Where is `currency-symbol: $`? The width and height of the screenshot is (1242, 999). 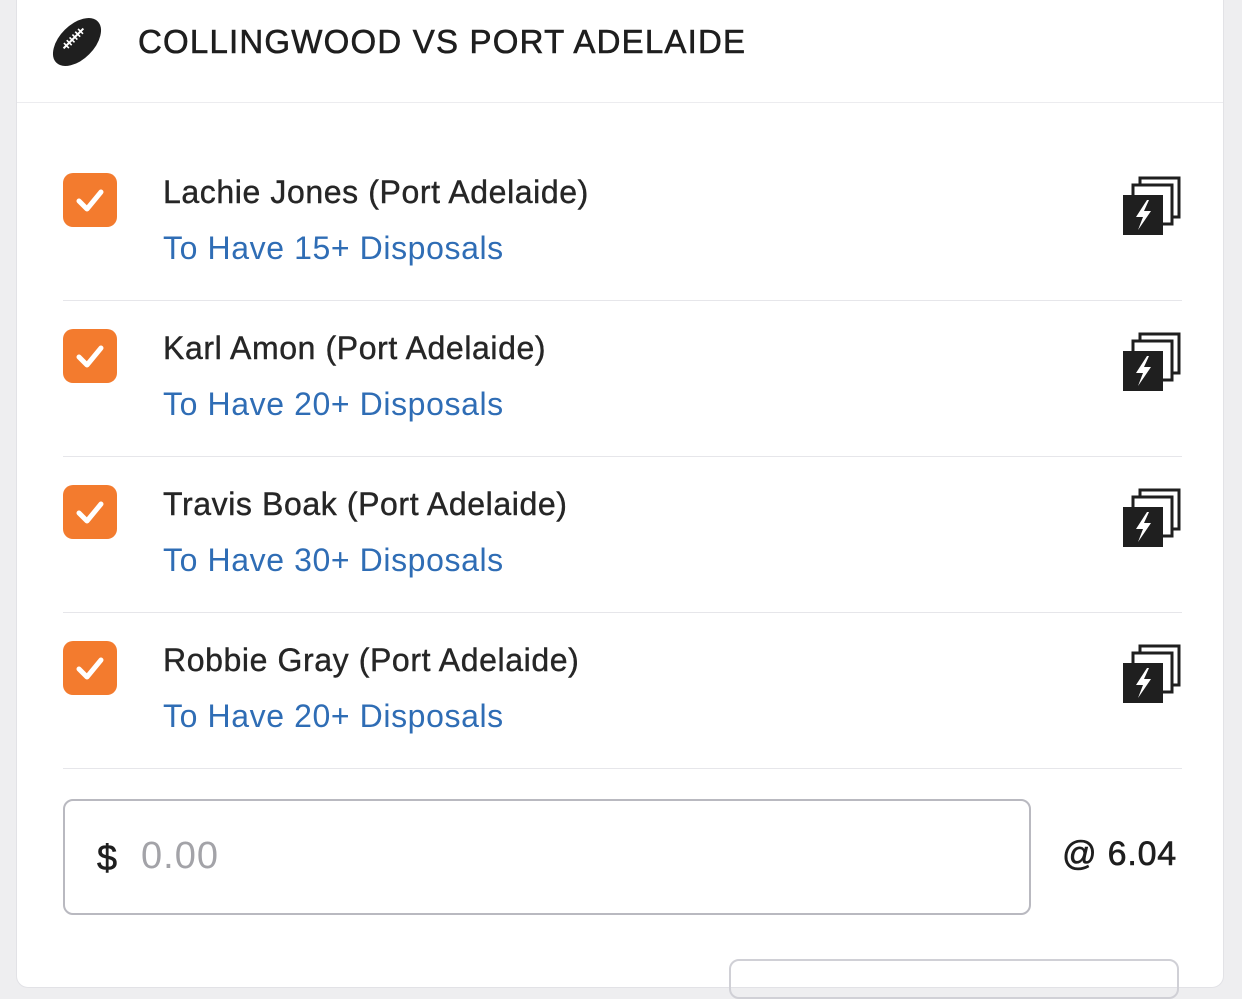 currency-symbol: $ is located at coordinates (107, 858).